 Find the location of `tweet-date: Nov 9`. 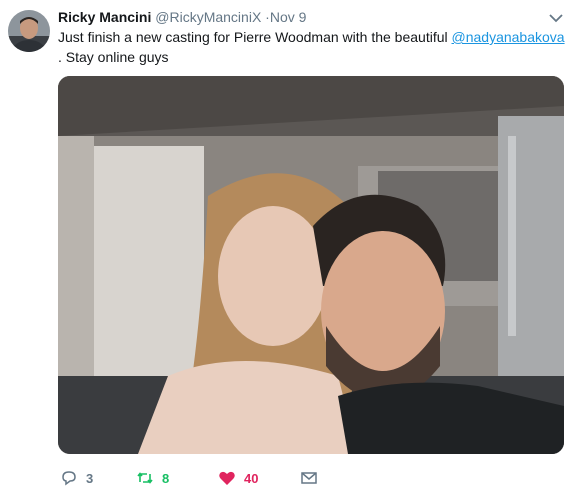

tweet-date: Nov 9 is located at coordinates (288, 17).